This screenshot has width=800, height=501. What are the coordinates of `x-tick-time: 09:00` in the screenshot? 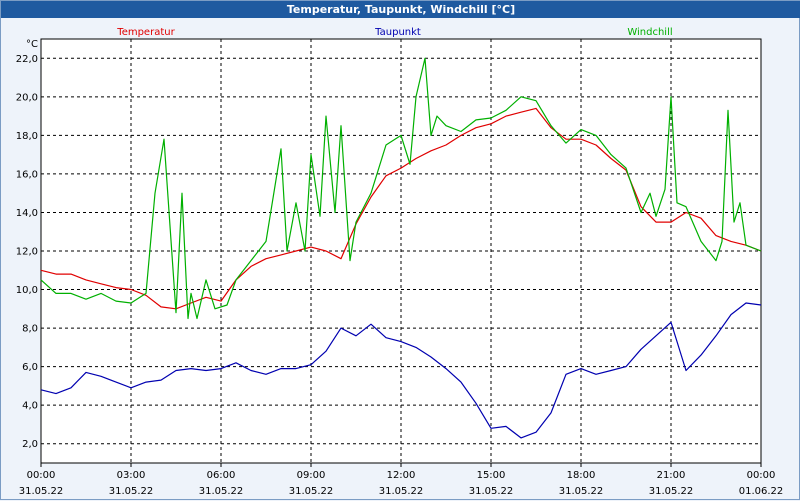 It's located at (311, 475).